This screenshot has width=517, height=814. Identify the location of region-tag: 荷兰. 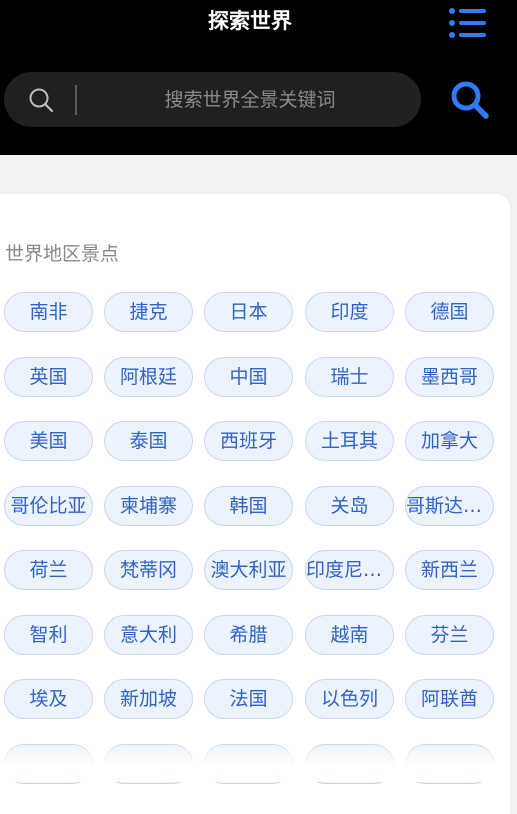
(48, 570).